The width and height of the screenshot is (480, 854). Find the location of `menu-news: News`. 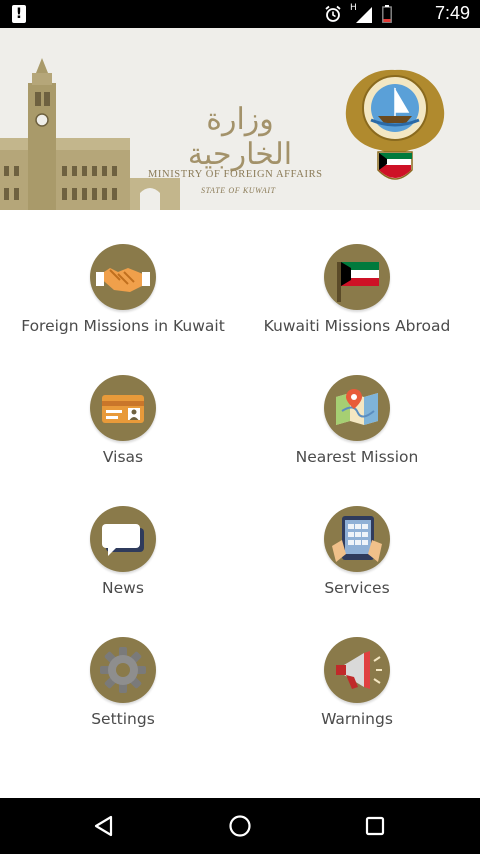

menu-news: News is located at coordinates (123, 566).